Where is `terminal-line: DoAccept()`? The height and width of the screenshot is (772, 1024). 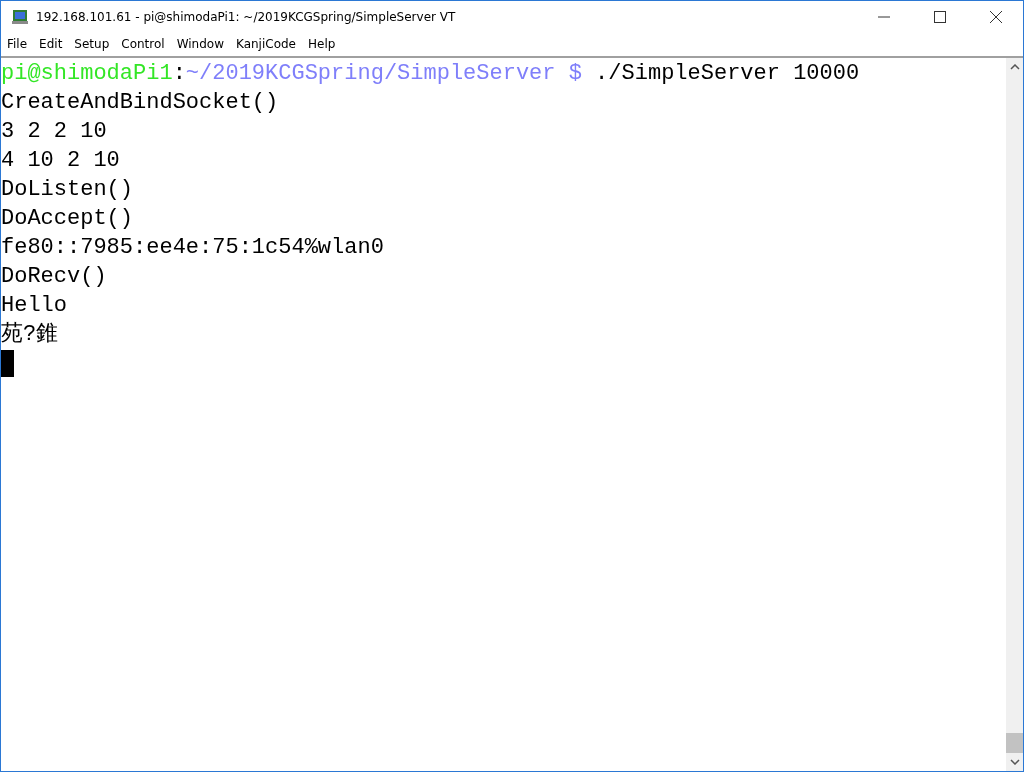 terminal-line: DoAccept() is located at coordinates (67, 219).